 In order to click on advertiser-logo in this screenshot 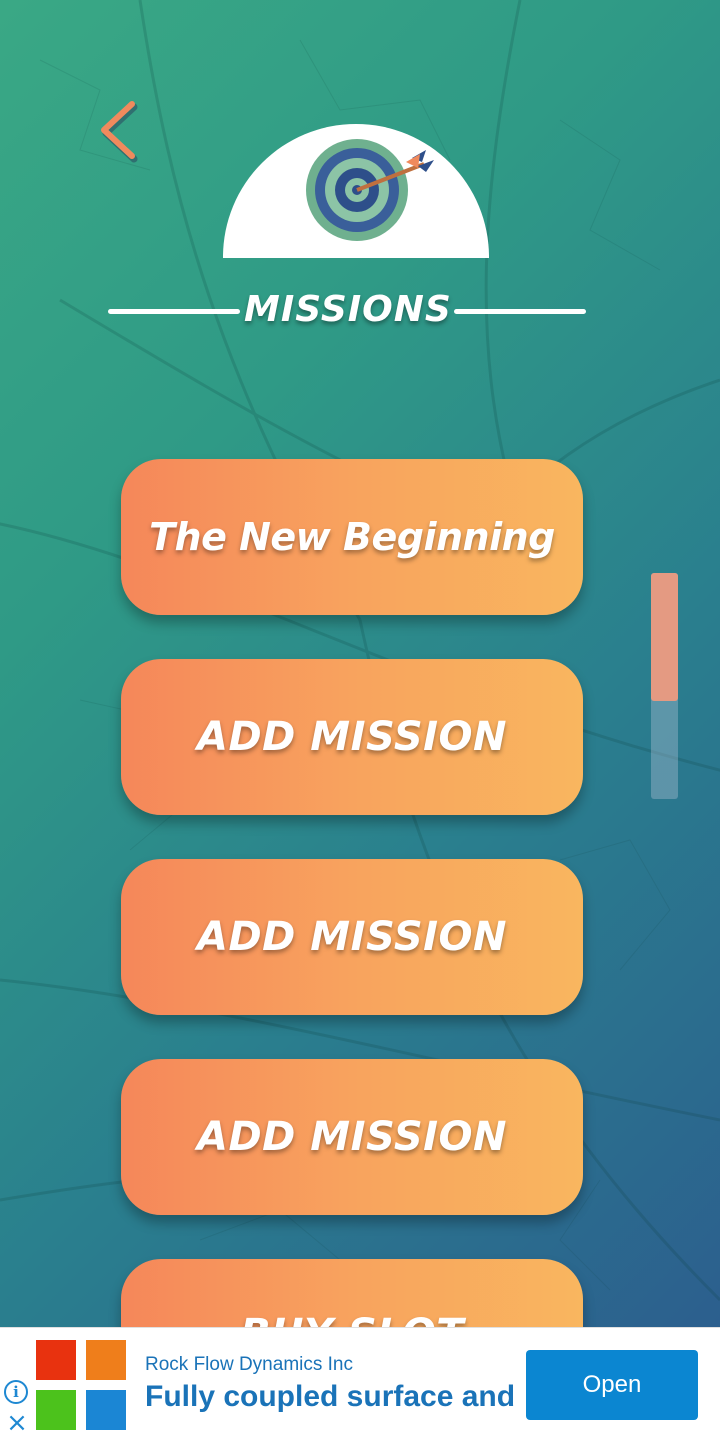, I will do `click(81, 1385)`.